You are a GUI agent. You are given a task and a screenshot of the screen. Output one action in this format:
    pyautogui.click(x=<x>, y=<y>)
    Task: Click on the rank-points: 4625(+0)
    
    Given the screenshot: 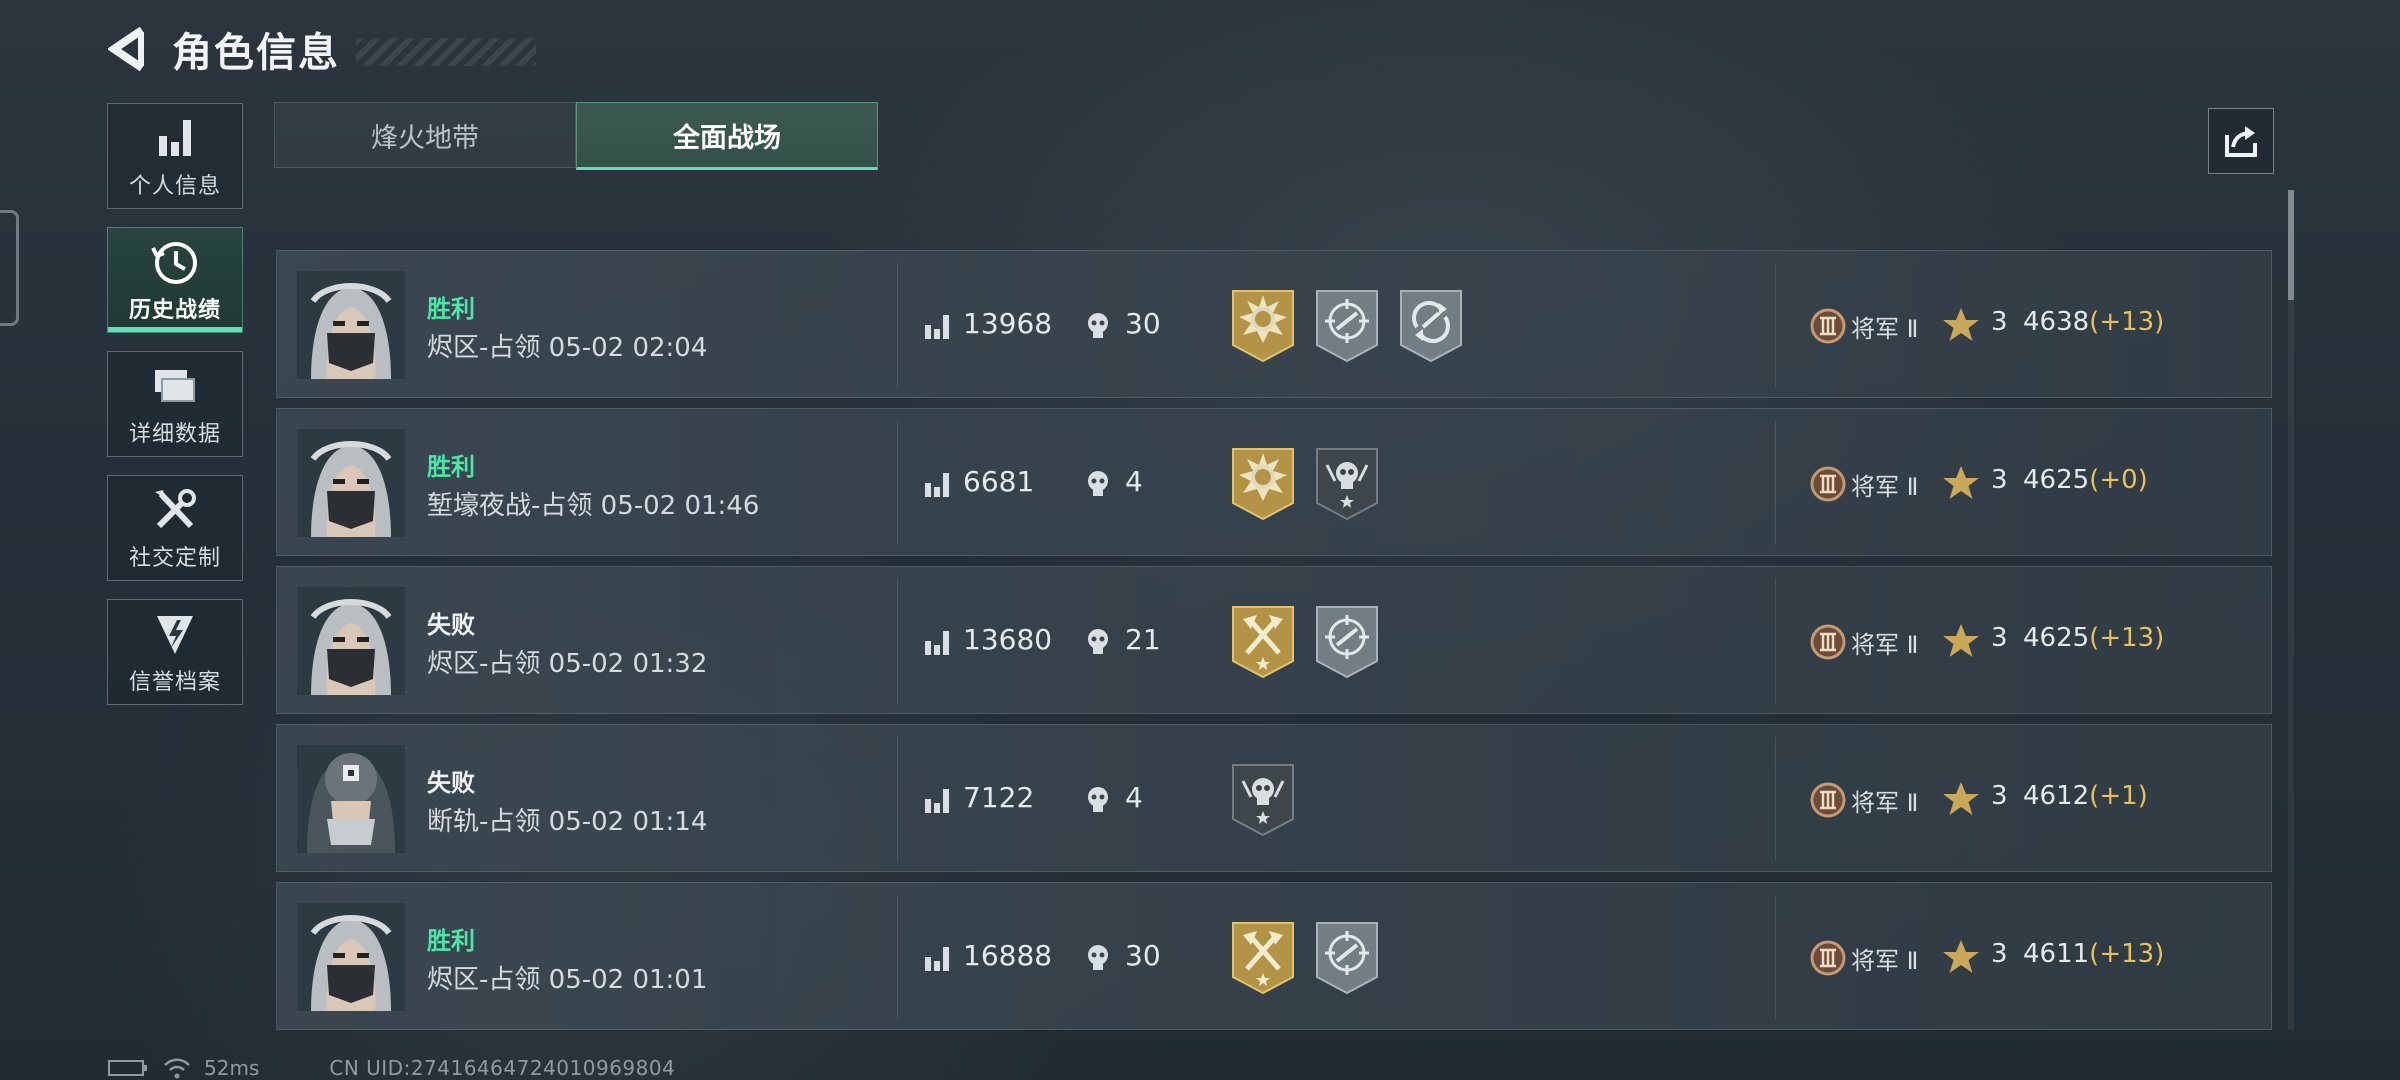 What is the action you would take?
    pyautogui.click(x=2085, y=480)
    